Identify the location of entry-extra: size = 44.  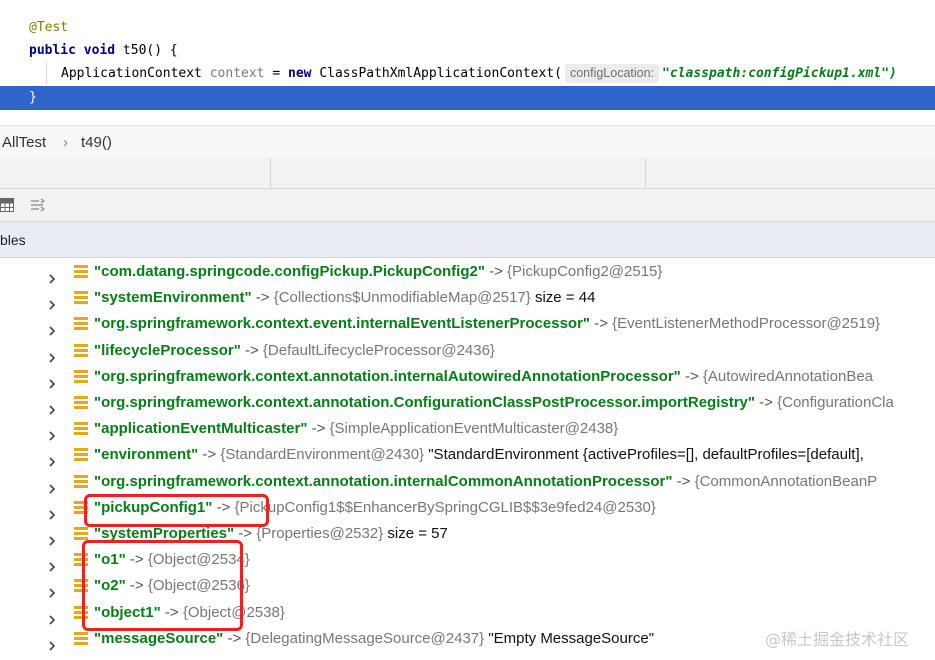
(565, 298).